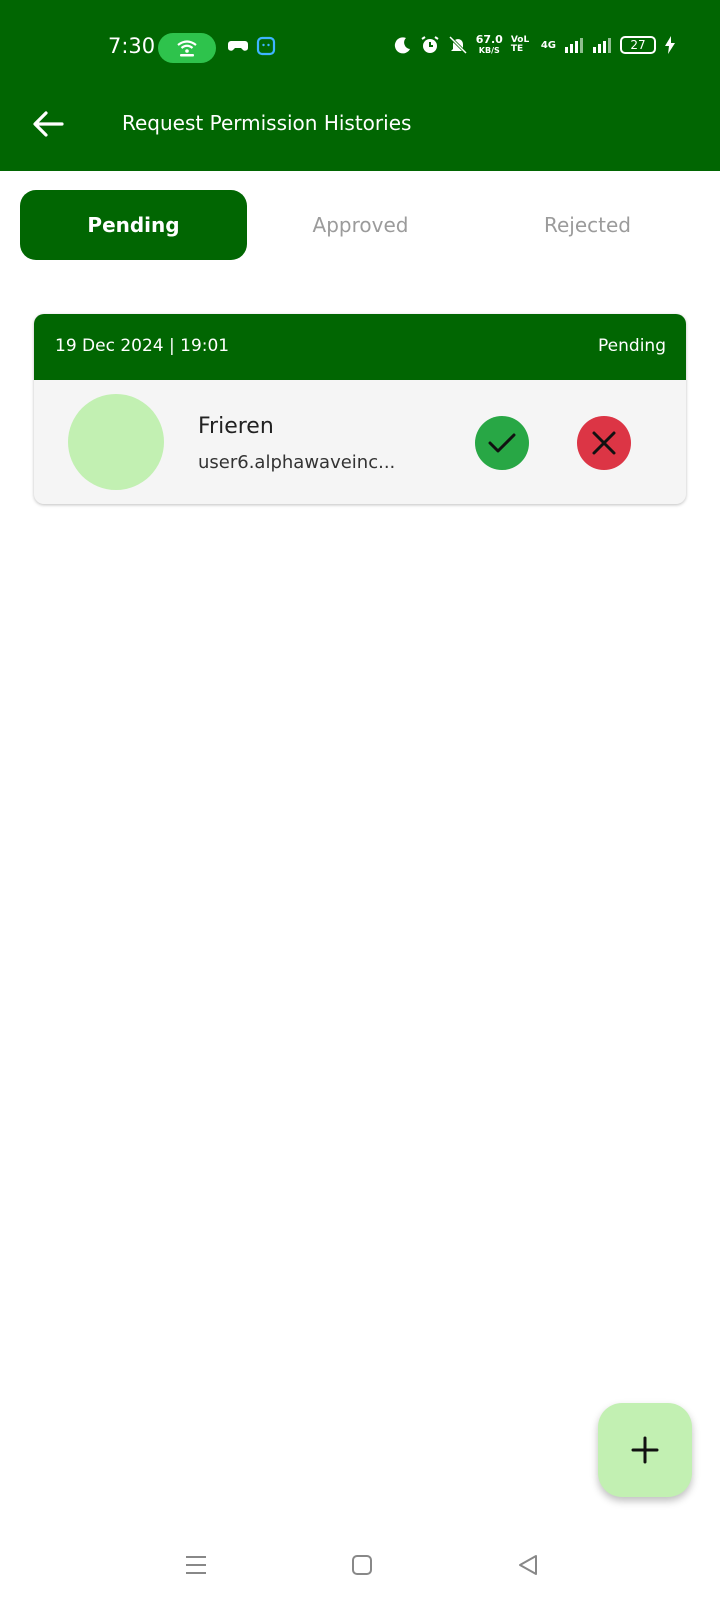  I want to click on triangle-back-icon, so click(528, 1565).